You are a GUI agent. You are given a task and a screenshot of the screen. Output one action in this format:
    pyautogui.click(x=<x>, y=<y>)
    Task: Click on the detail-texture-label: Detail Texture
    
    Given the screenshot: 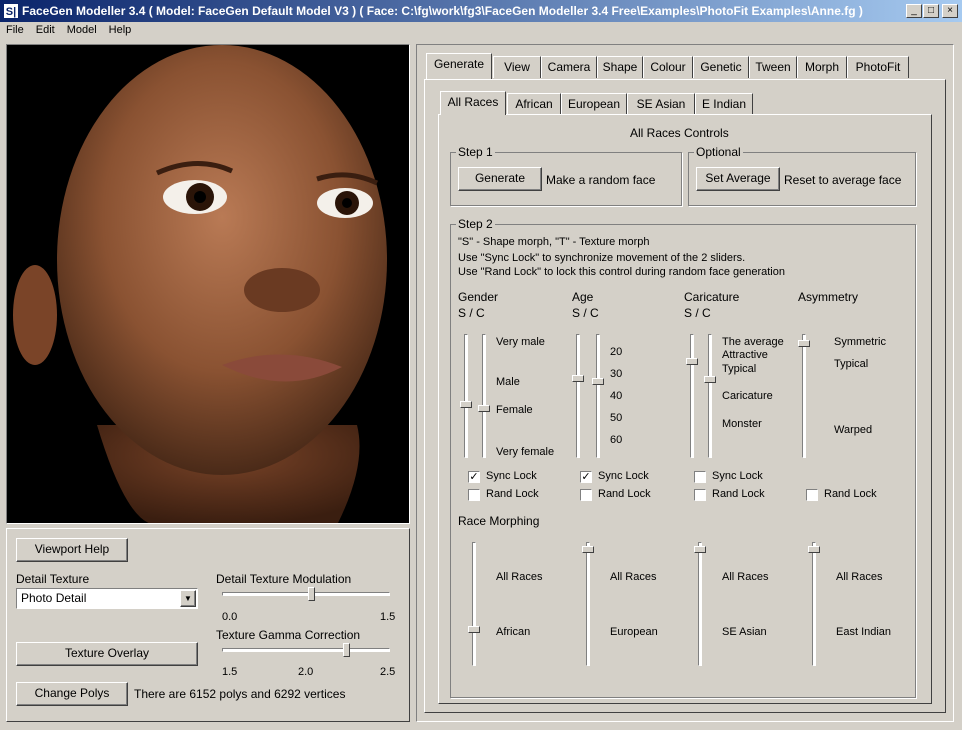 What is the action you would take?
    pyautogui.click(x=53, y=579)
    